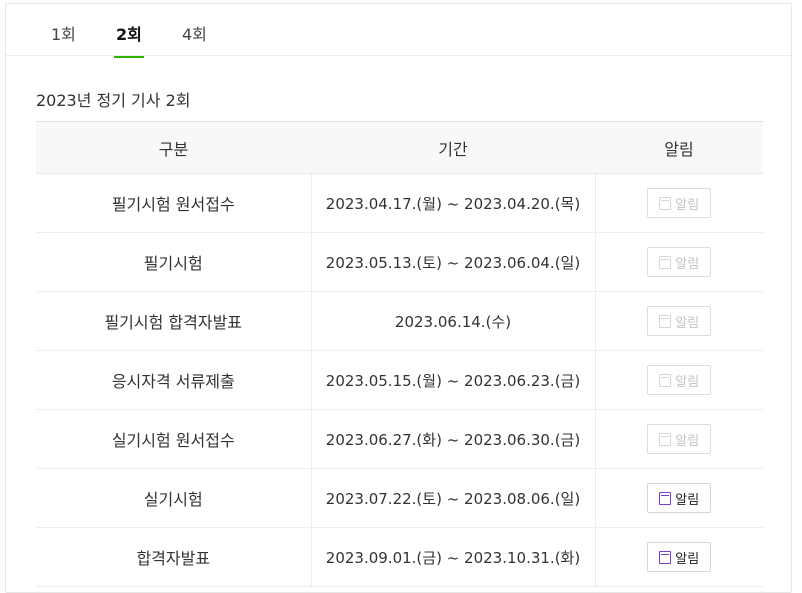 This screenshot has width=802, height=593. What do you see at coordinates (453, 262) in the screenshot?
I see `row-period: 2023.05.13.(토) ~ 2023.06.04.(일)` at bounding box center [453, 262].